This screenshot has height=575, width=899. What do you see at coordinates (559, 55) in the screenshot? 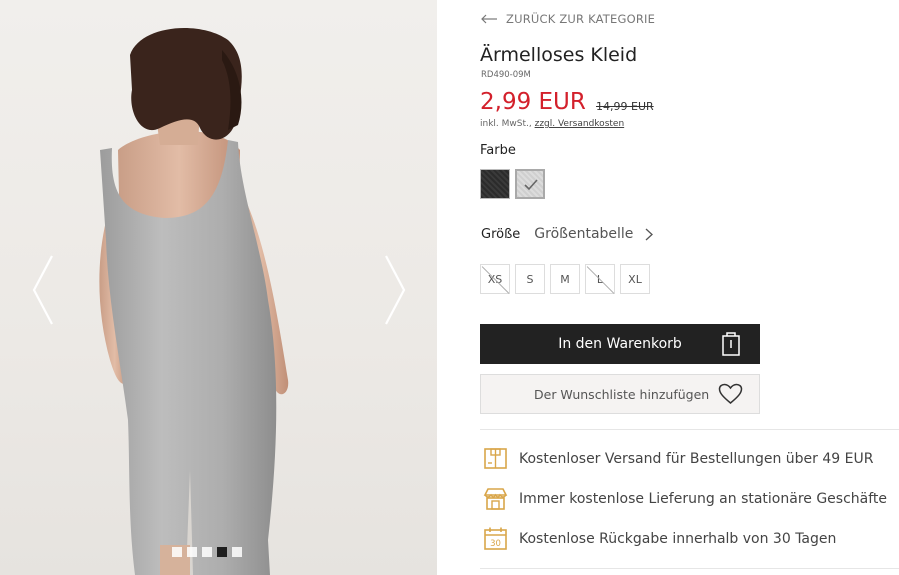
I see `product-title: Ärmelloses Kleid` at bounding box center [559, 55].